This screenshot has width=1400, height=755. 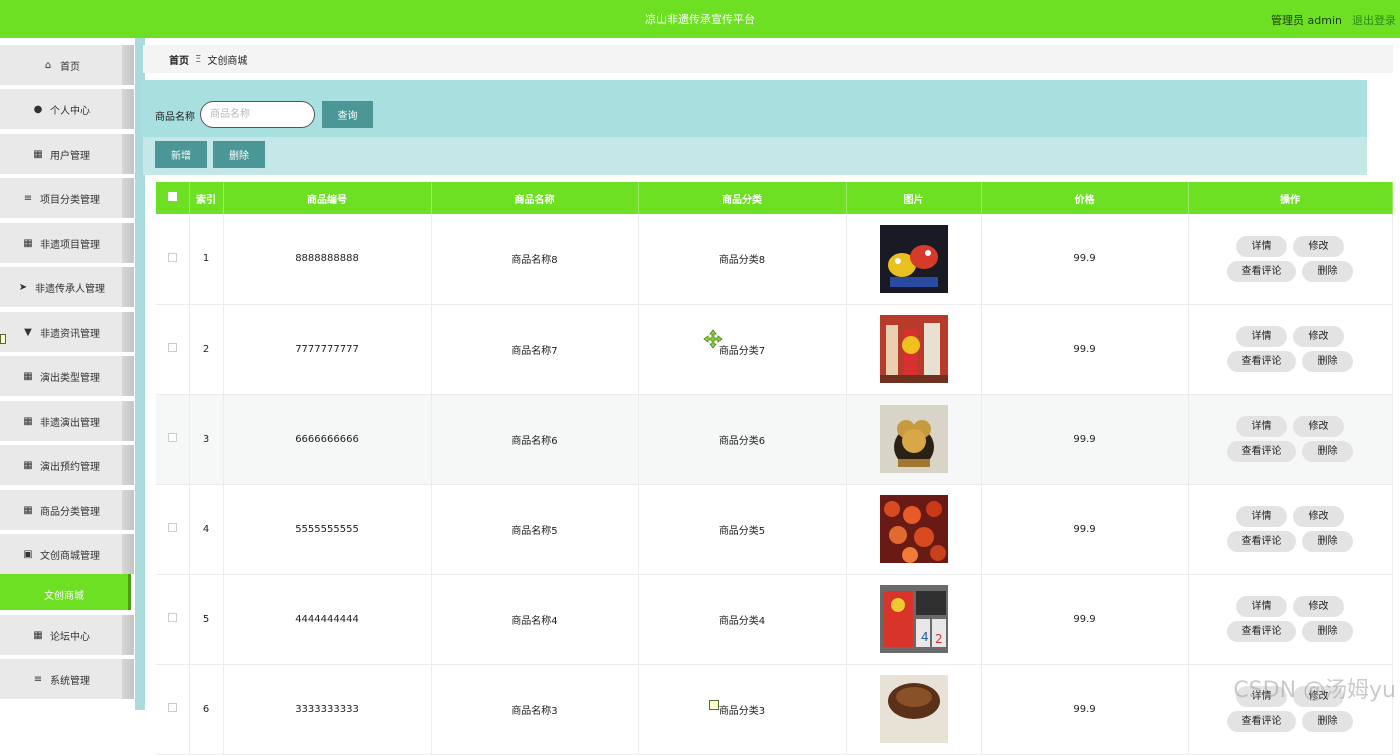 I want to click on sidebar-item-12: 文创商城, so click(x=65, y=592).